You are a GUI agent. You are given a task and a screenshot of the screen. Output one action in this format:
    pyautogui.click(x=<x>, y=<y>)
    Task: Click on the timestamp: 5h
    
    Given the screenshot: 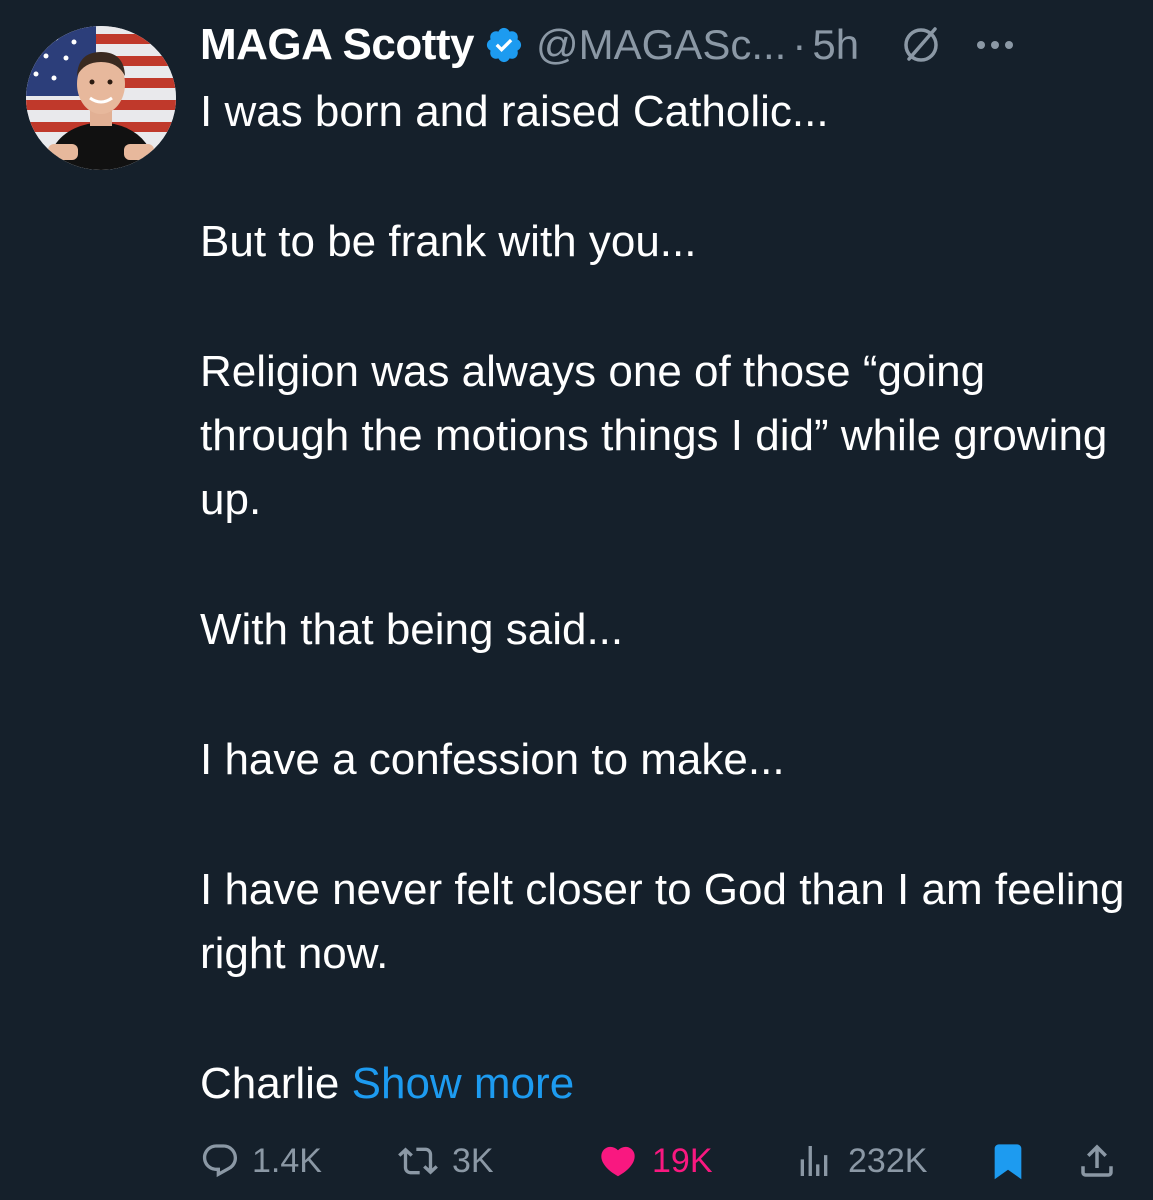 What is the action you would take?
    pyautogui.click(x=835, y=45)
    